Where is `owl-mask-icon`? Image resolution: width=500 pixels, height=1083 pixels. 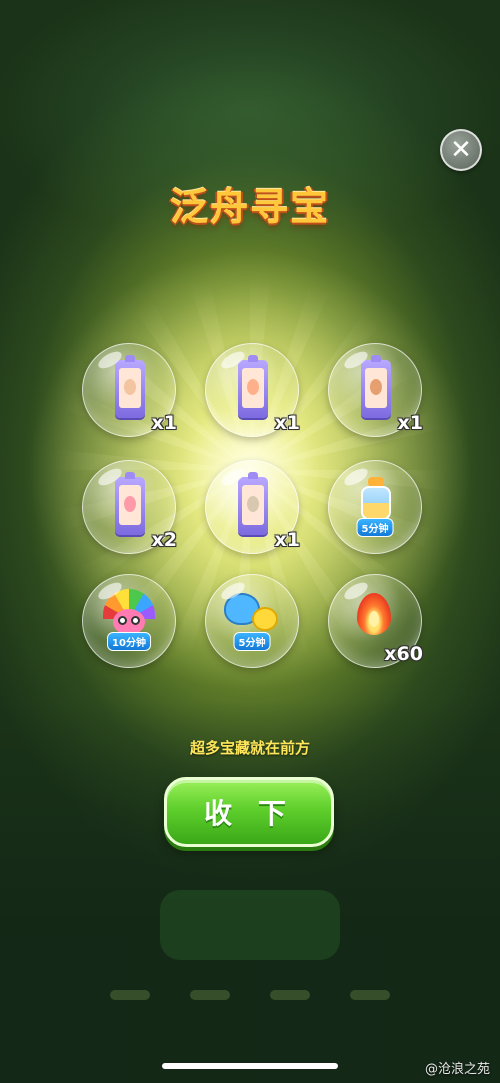
owl-mask-icon is located at coordinates (129, 613).